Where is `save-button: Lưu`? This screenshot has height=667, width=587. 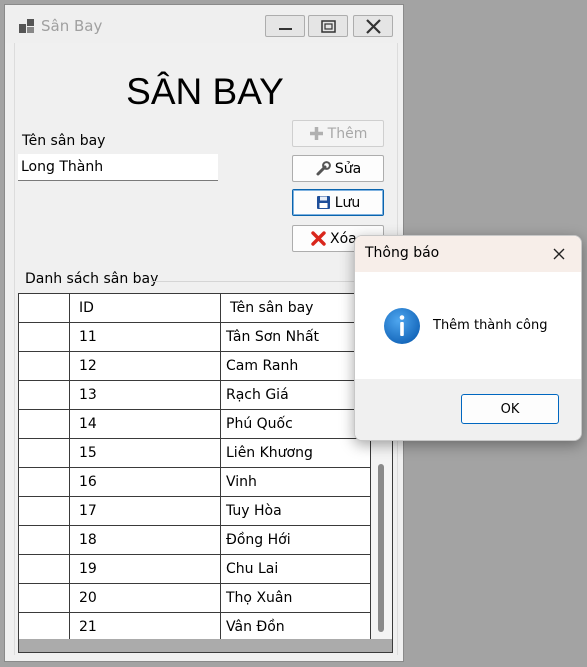 save-button: Lưu is located at coordinates (338, 202).